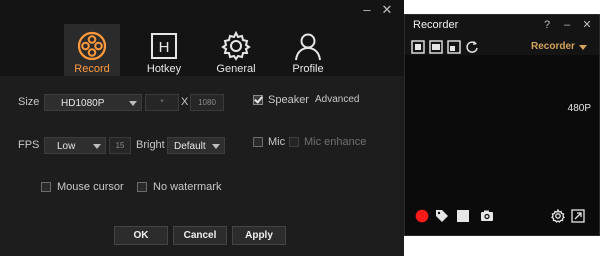  I want to click on tab-record-label: Record, so click(92, 69).